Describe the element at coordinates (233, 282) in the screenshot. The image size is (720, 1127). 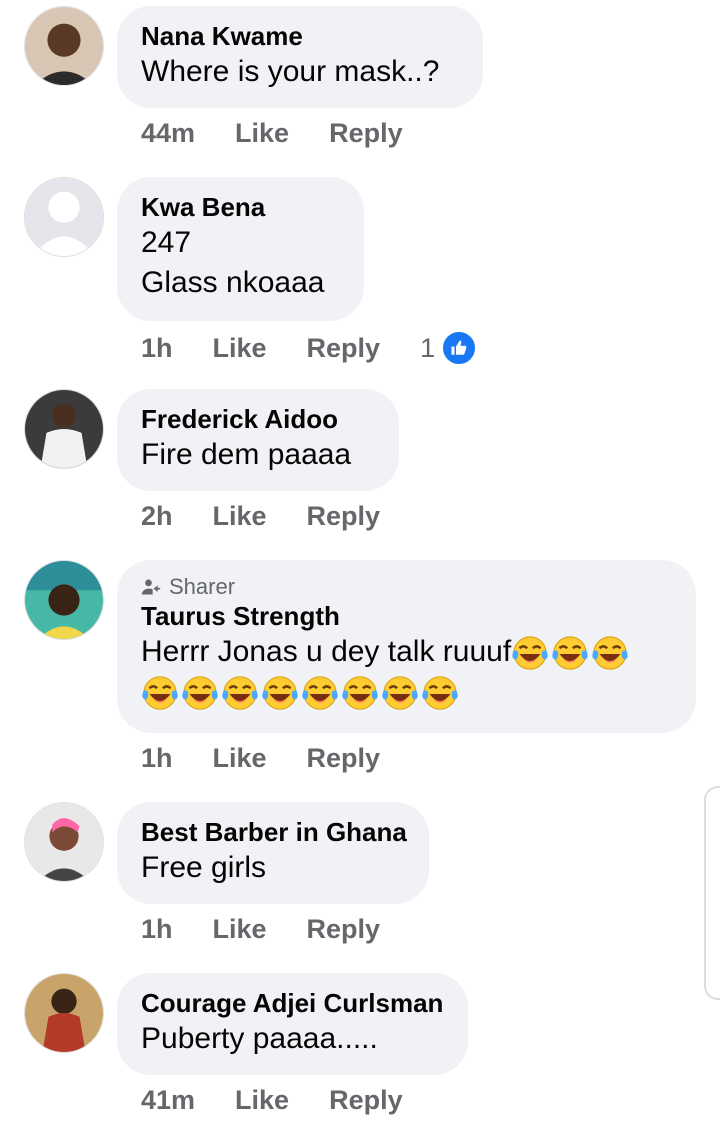
I see `comment-text-line: Glass nkoaaa` at that location.